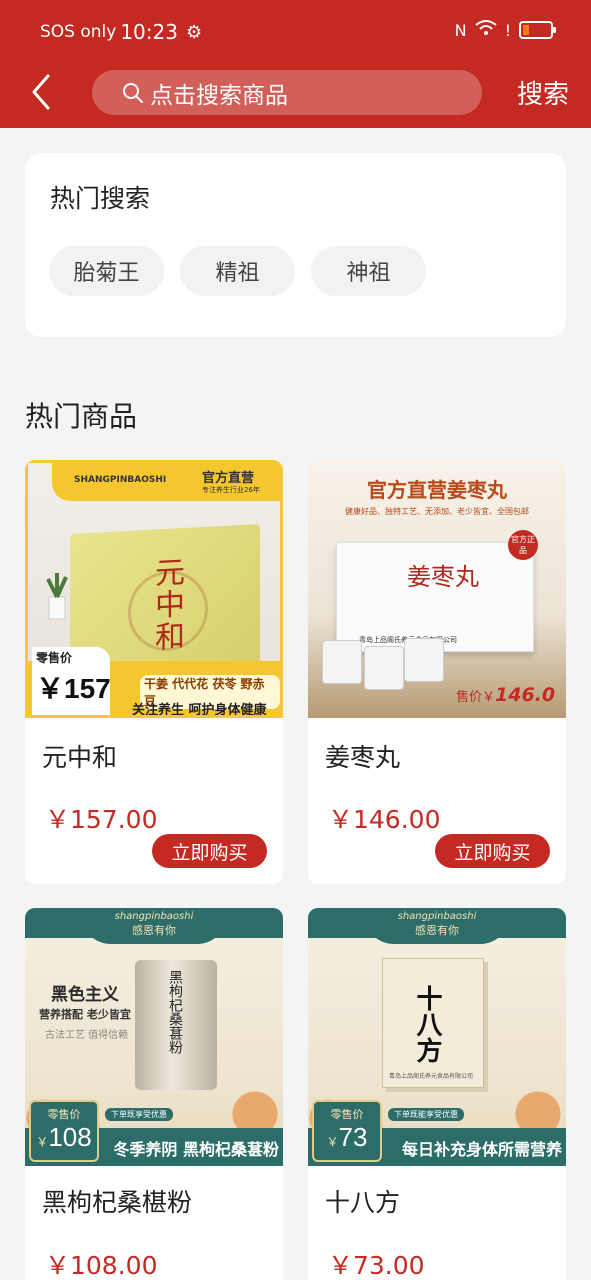  What do you see at coordinates (460, 30) in the screenshot?
I see `nfc-icon: N` at bounding box center [460, 30].